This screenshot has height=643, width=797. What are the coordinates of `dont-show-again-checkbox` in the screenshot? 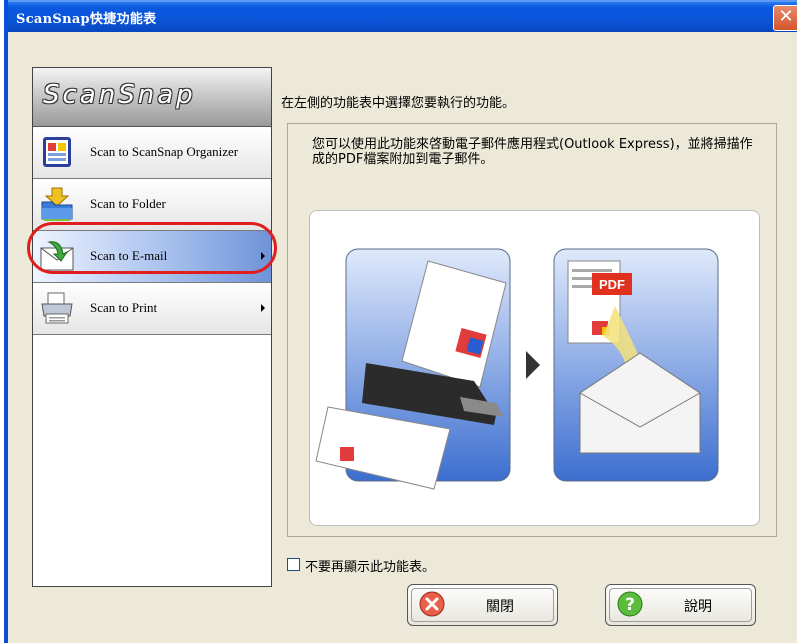 It's located at (293, 564).